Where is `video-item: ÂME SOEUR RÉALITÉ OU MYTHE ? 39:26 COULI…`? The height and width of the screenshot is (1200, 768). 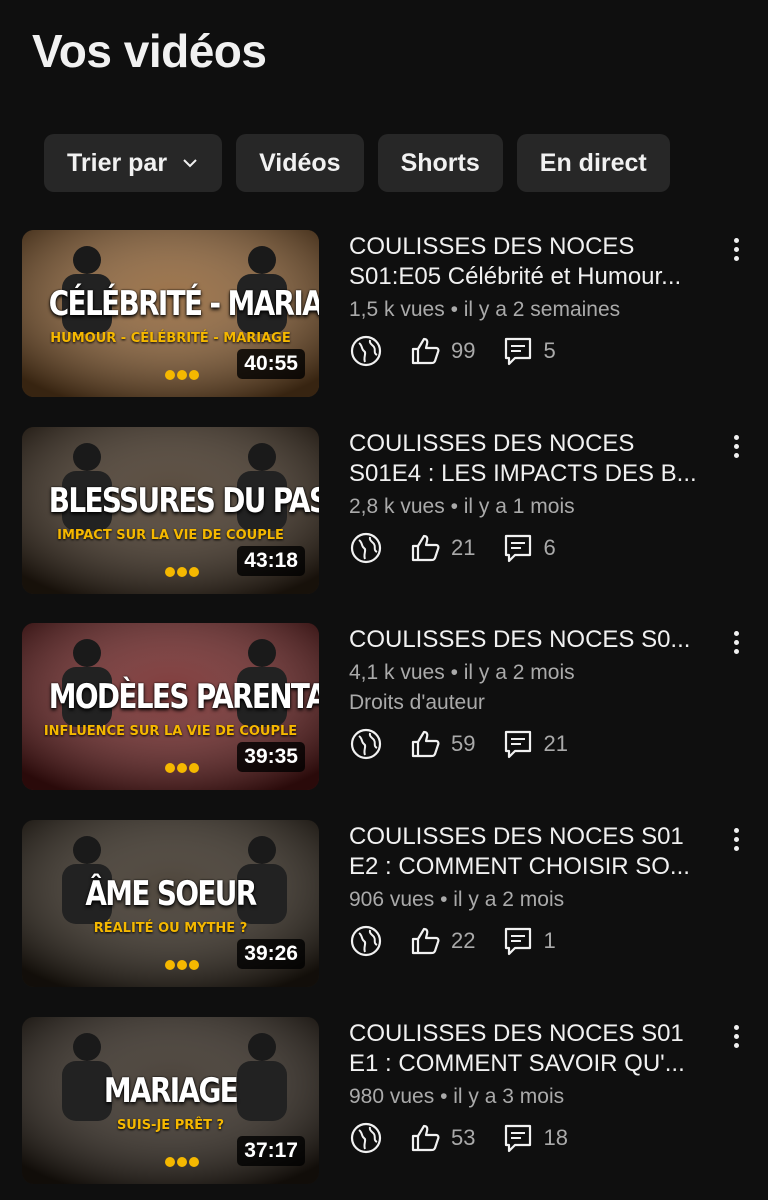 video-item: ÂME SOEUR RÉALITÉ OU MYTHE ? 39:26 COULI… is located at coordinates (387, 904).